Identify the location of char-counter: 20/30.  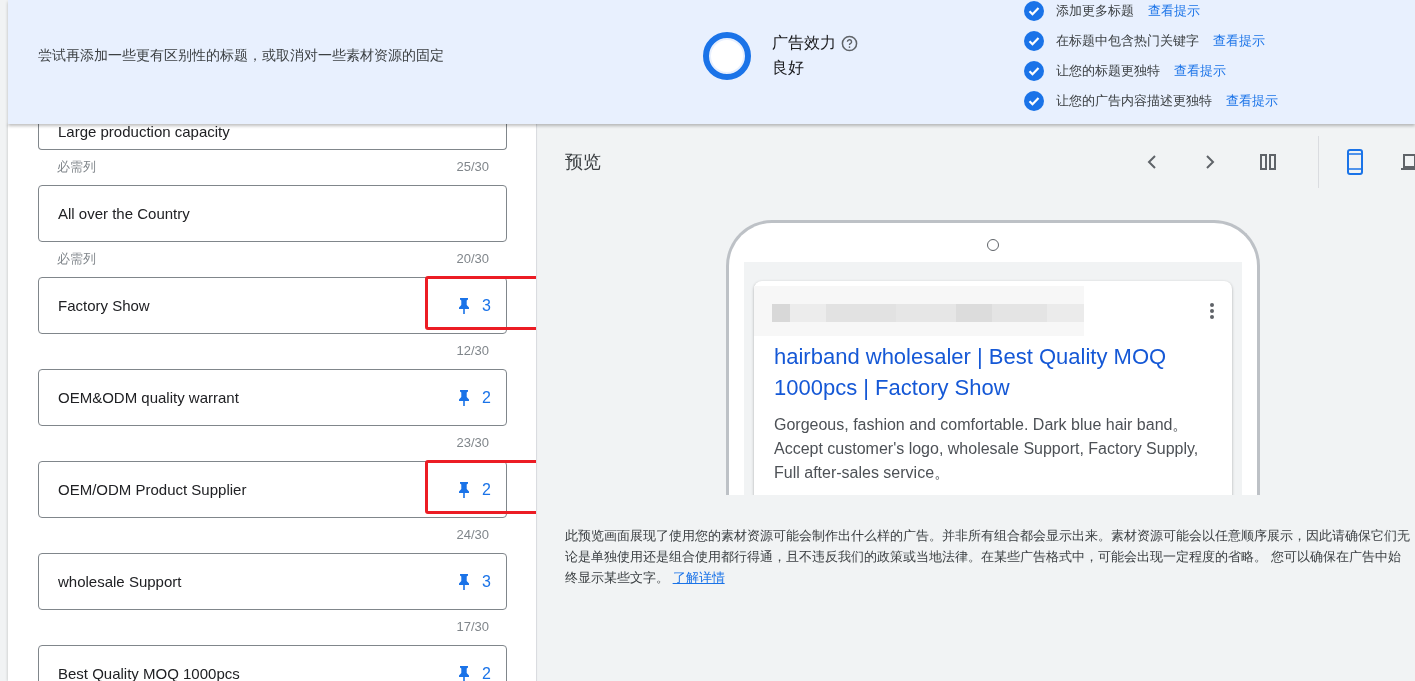
(472, 258).